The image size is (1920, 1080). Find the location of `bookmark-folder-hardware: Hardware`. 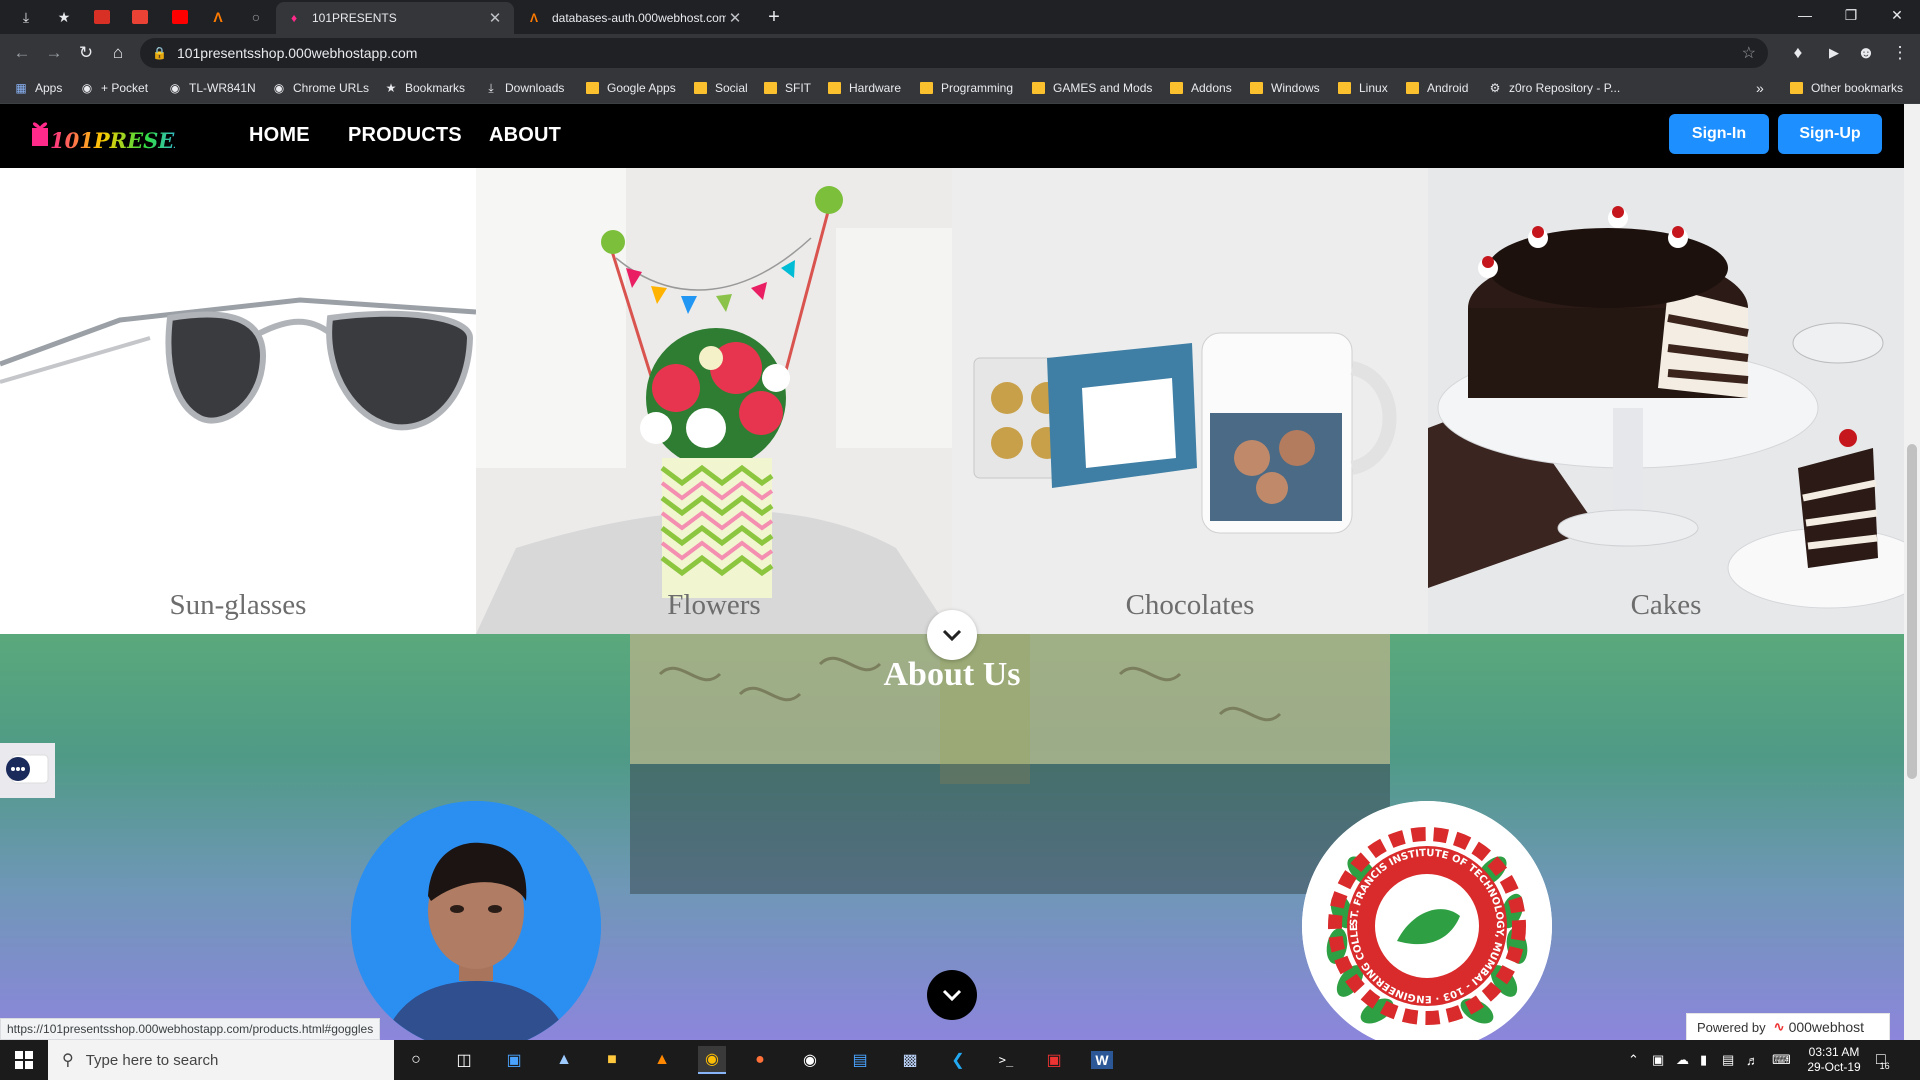

bookmark-folder-hardware: Hardware is located at coordinates (864, 88).